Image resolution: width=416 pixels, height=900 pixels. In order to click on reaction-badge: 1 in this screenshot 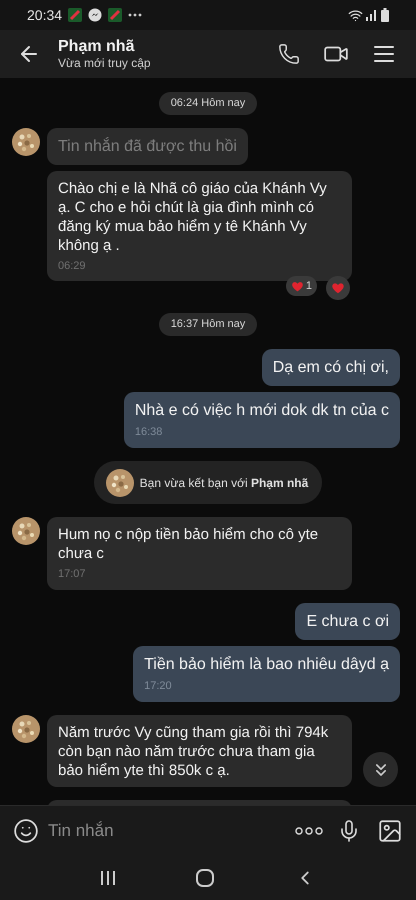, I will do `click(301, 286)`.